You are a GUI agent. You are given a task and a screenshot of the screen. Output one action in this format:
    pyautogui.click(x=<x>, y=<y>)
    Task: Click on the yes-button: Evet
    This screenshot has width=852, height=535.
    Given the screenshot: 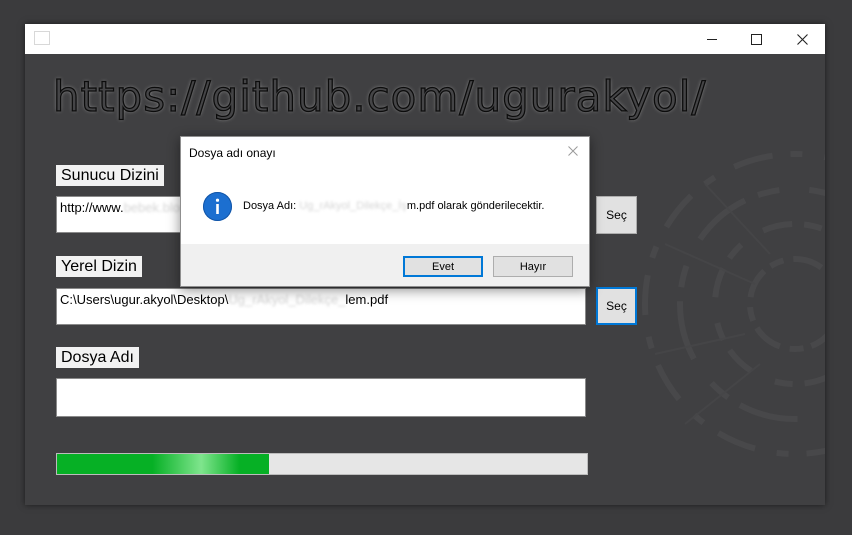 What is the action you would take?
    pyautogui.click(x=443, y=266)
    